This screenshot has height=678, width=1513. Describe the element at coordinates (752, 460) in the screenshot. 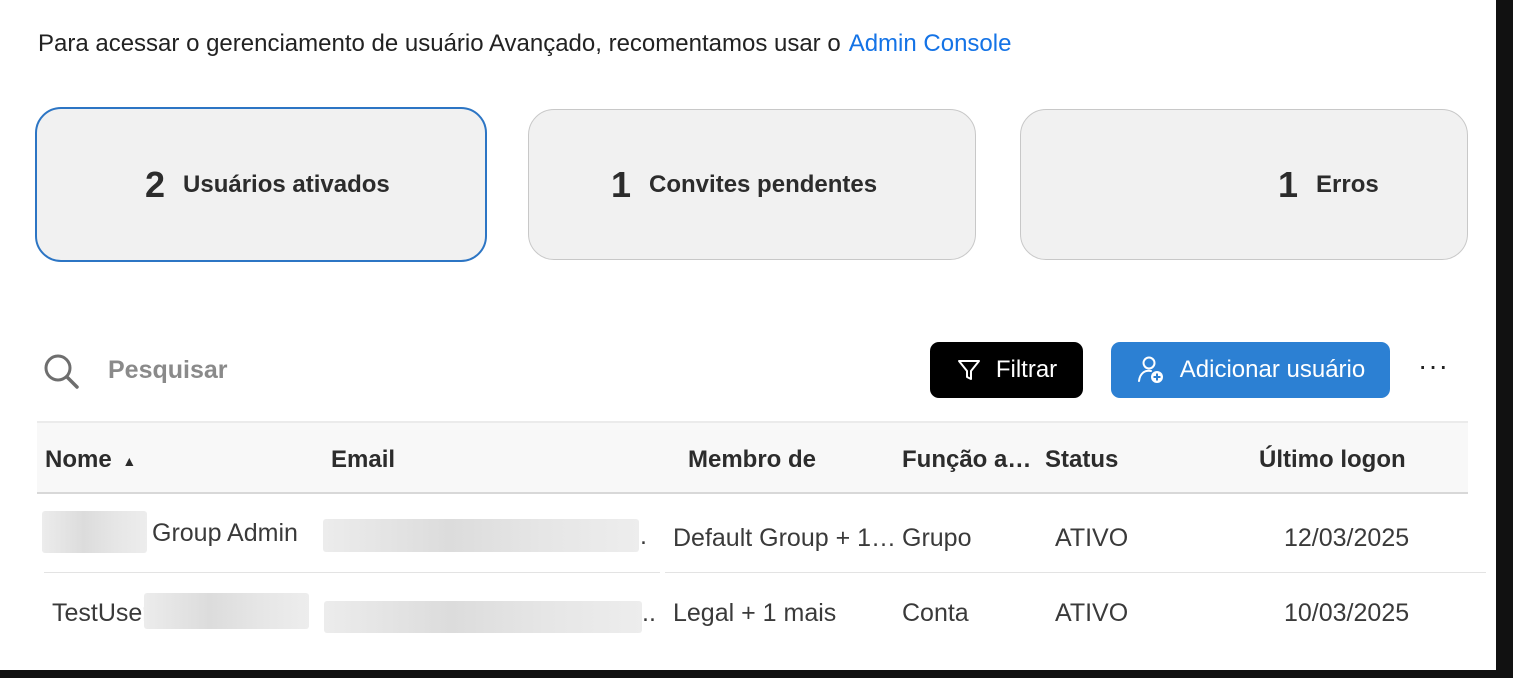

I see `column-header-member-of: Membro de` at that location.